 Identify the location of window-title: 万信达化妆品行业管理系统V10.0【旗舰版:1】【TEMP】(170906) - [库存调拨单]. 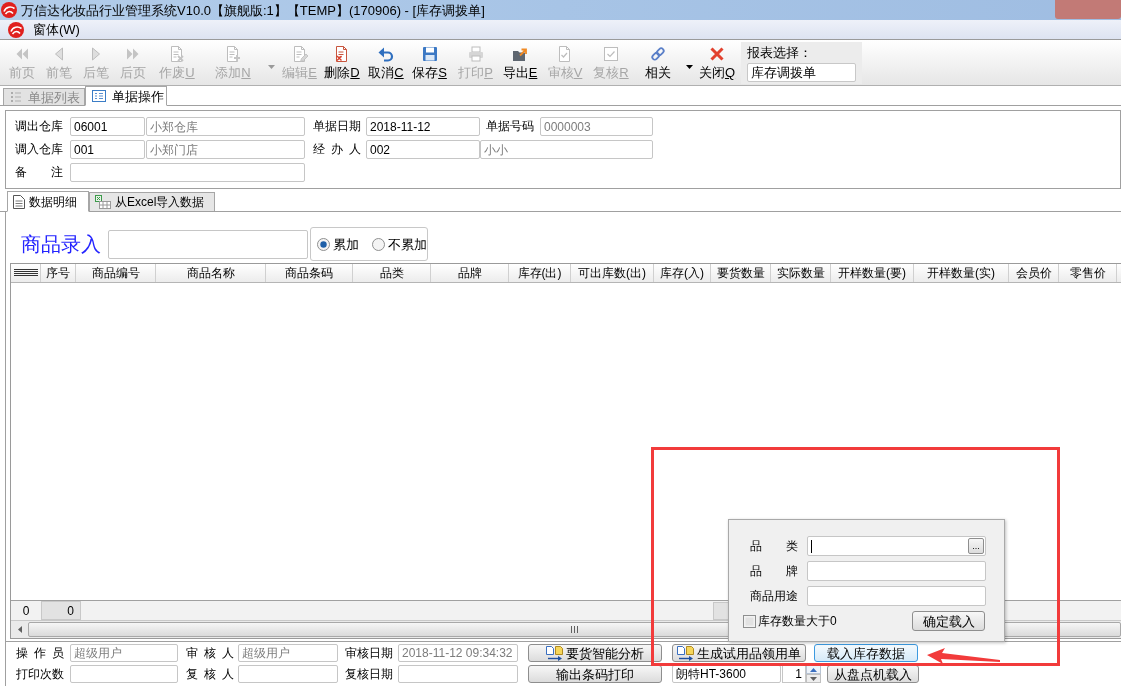
(253, 10).